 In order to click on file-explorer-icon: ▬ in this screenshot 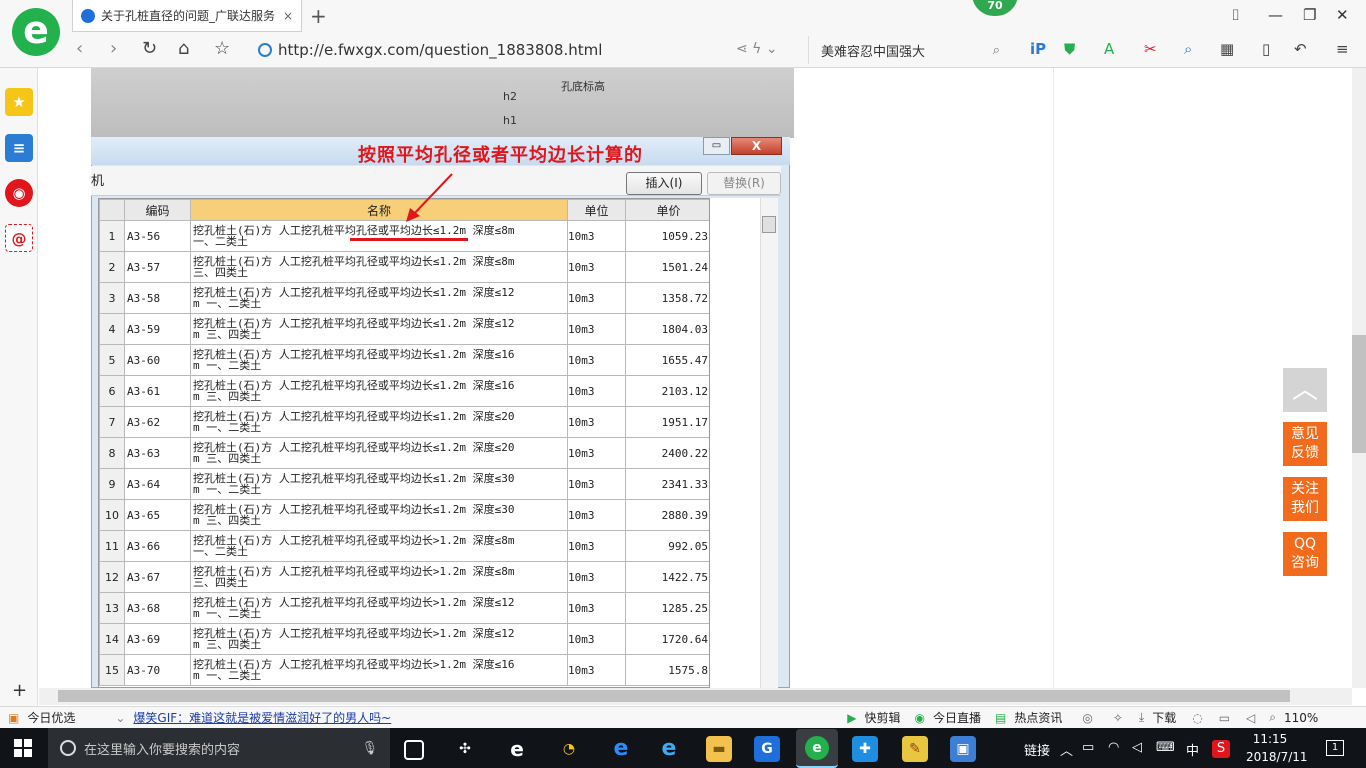, I will do `click(719, 749)`.